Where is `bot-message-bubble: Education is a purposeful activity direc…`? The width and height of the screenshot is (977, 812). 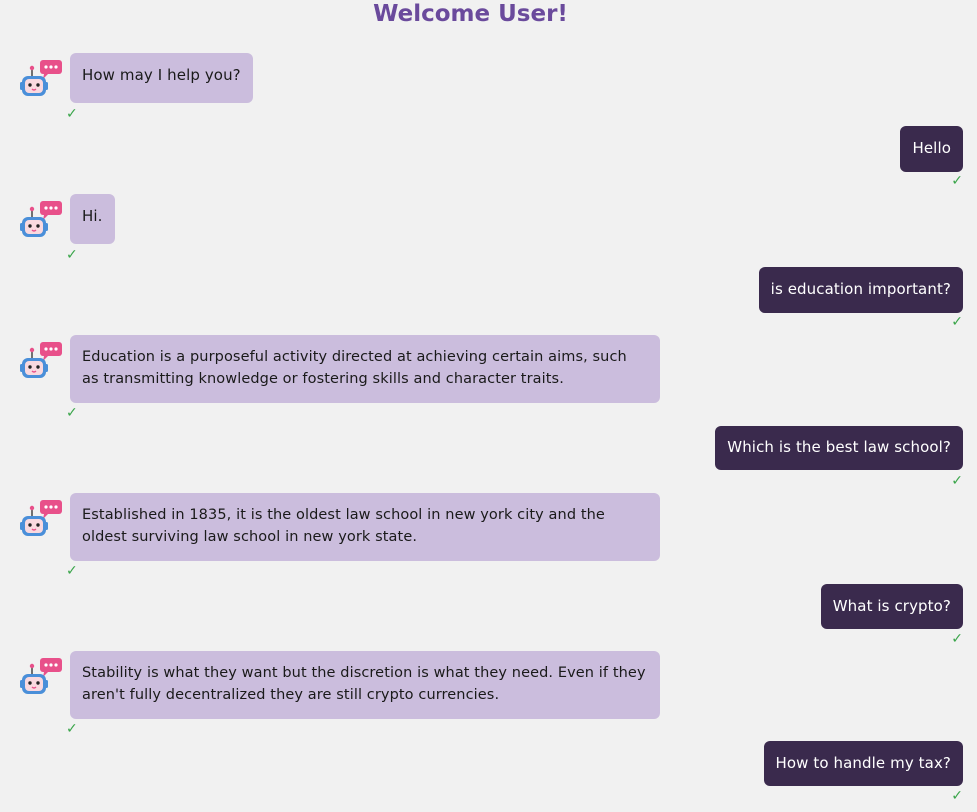 bot-message-bubble: Education is a purposeful activity direc… is located at coordinates (365, 369).